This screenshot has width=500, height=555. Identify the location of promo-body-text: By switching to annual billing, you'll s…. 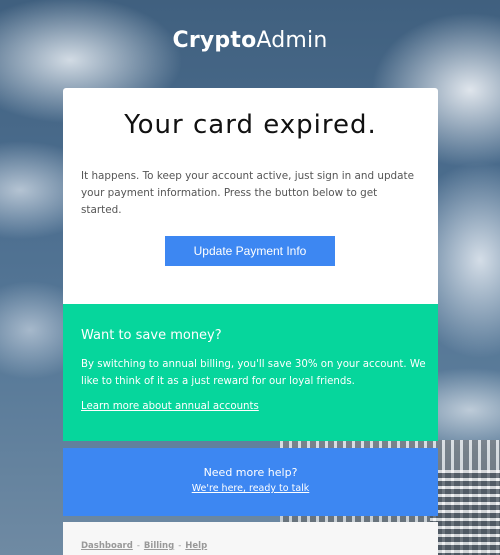
(253, 373).